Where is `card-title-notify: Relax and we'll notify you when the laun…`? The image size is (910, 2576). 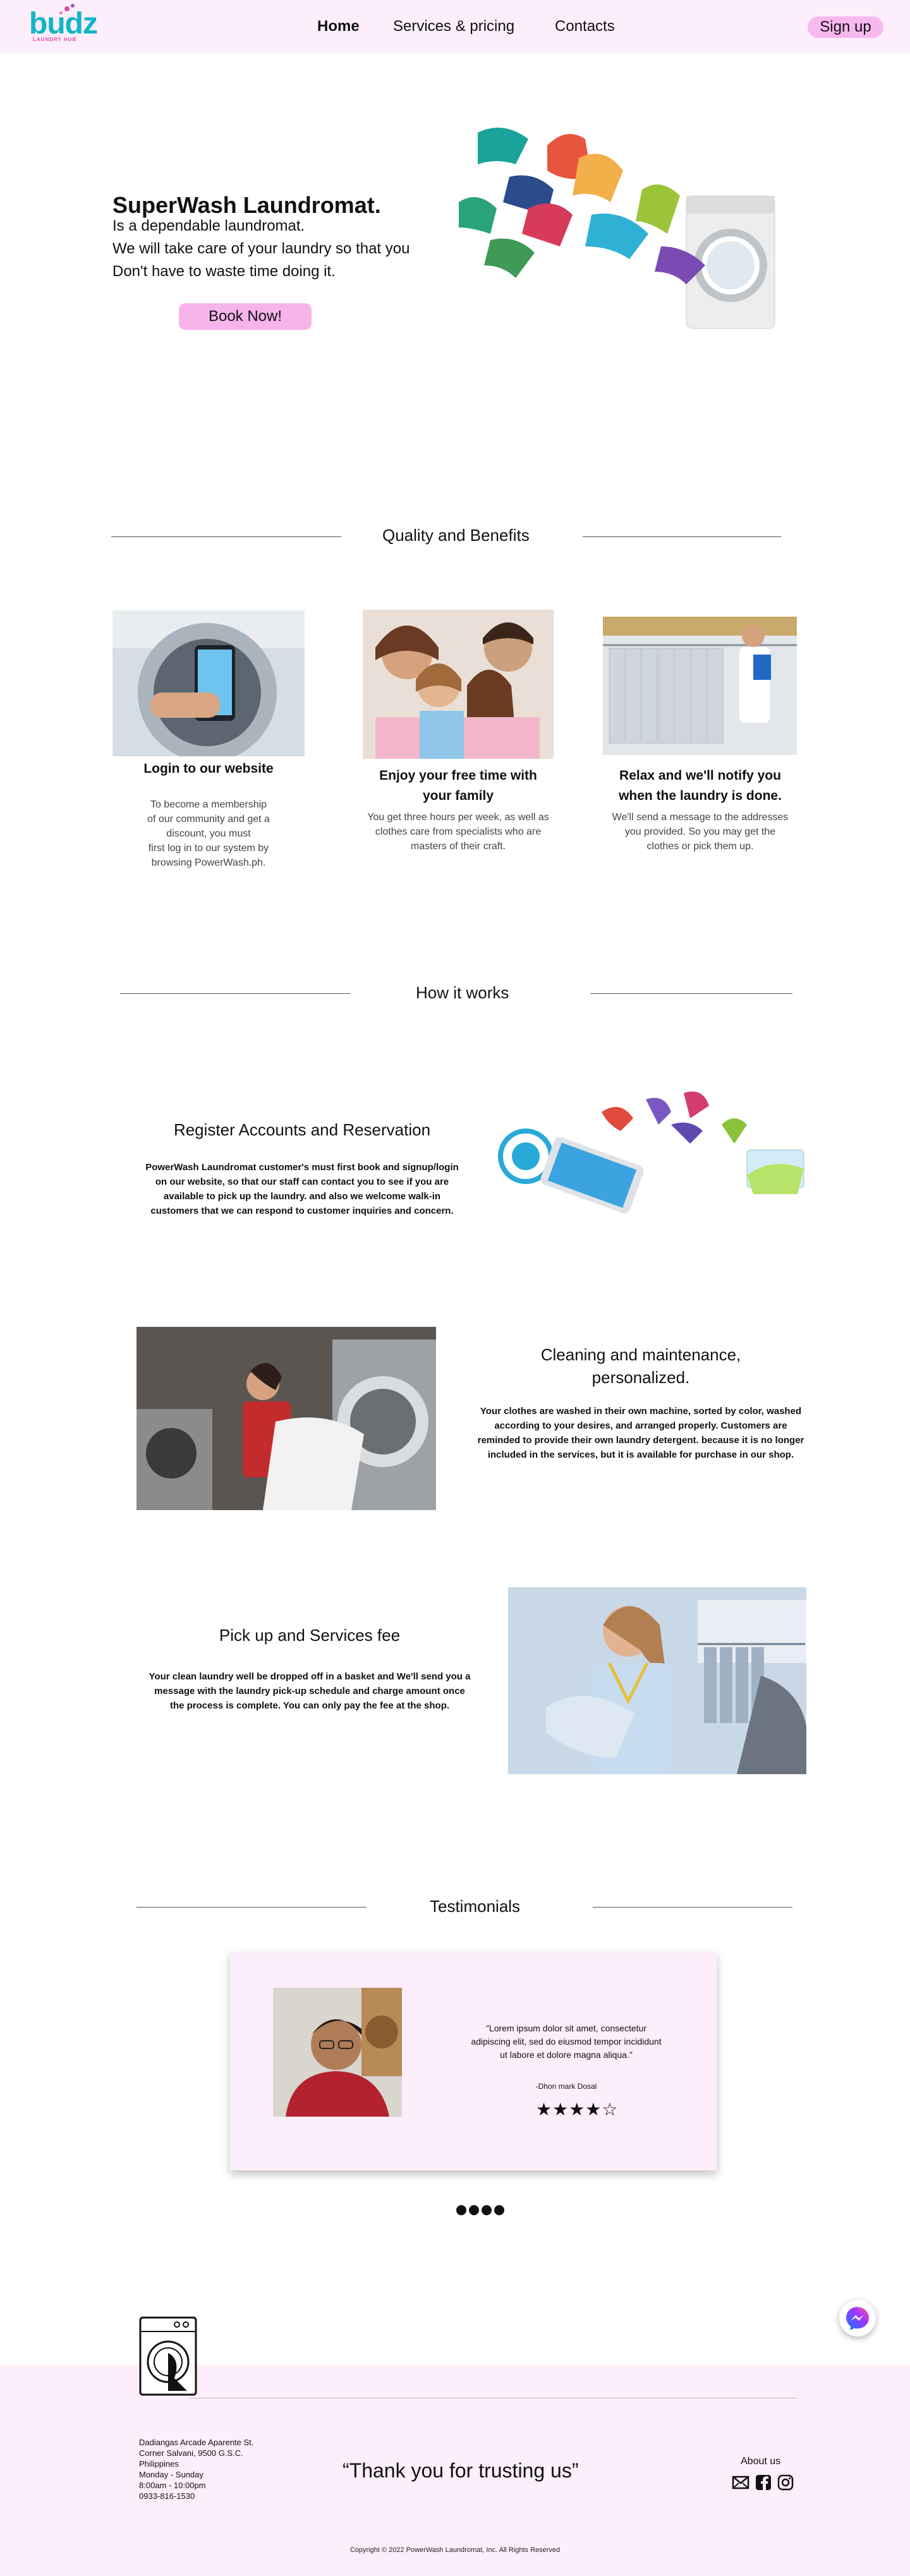
card-title-notify: Relax and we'll notify you when the laun… is located at coordinates (700, 785).